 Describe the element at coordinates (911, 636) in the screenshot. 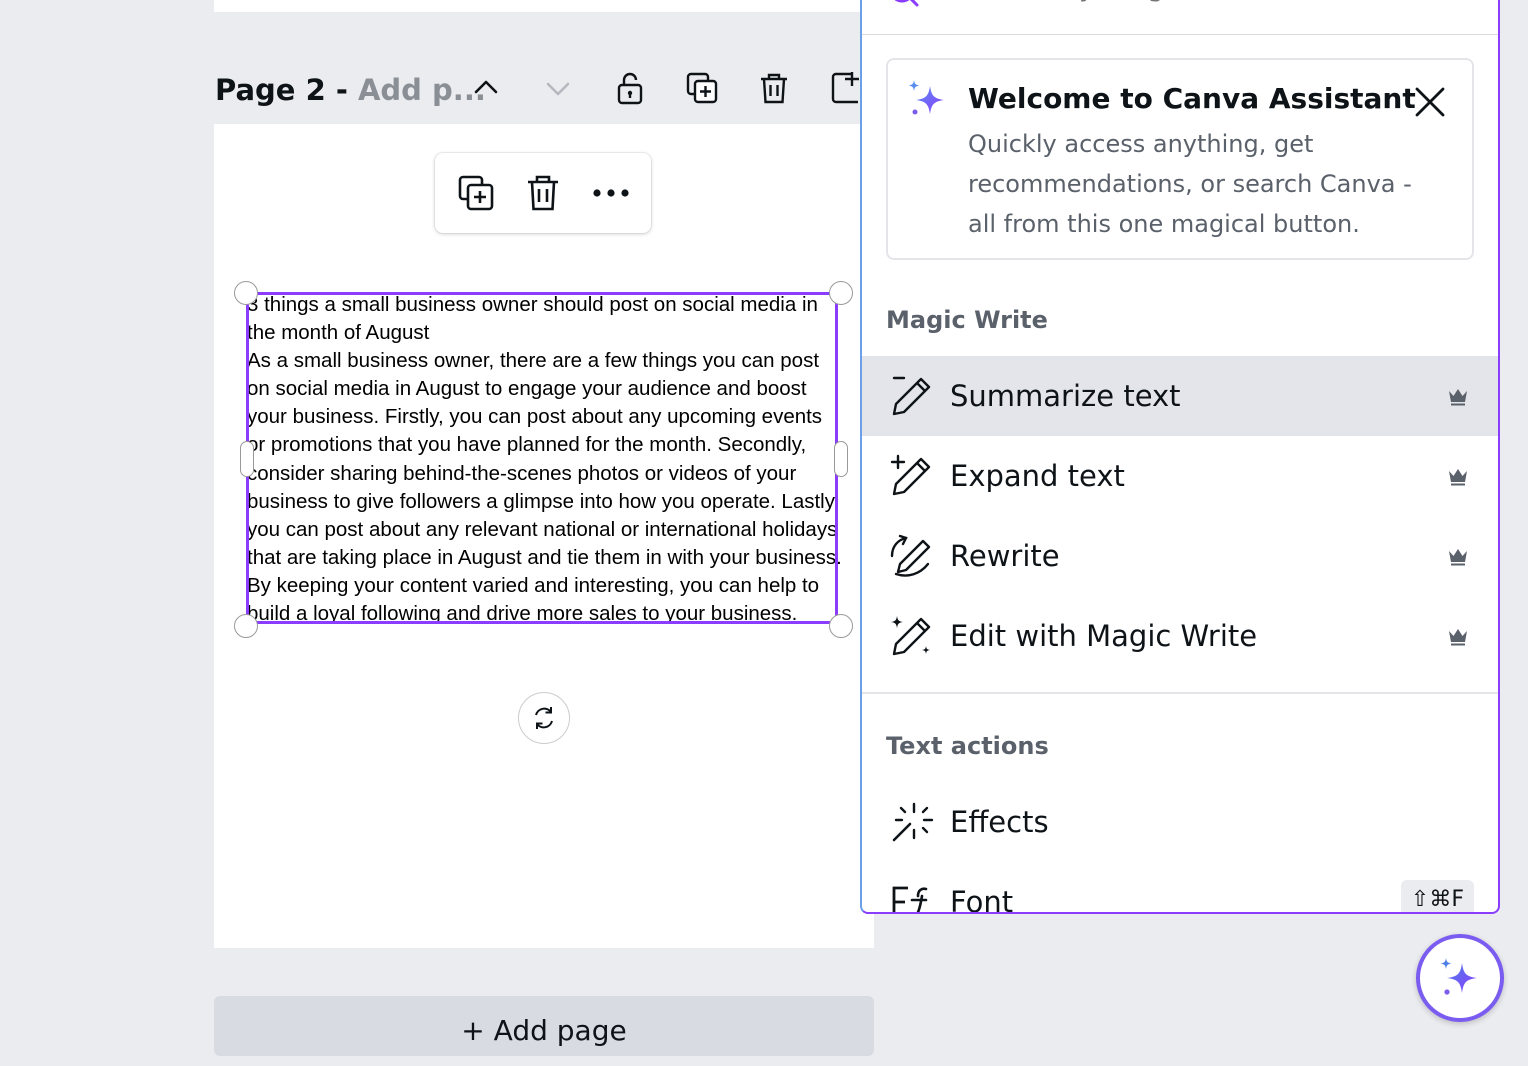

I see `magic-pencil-icon` at that location.